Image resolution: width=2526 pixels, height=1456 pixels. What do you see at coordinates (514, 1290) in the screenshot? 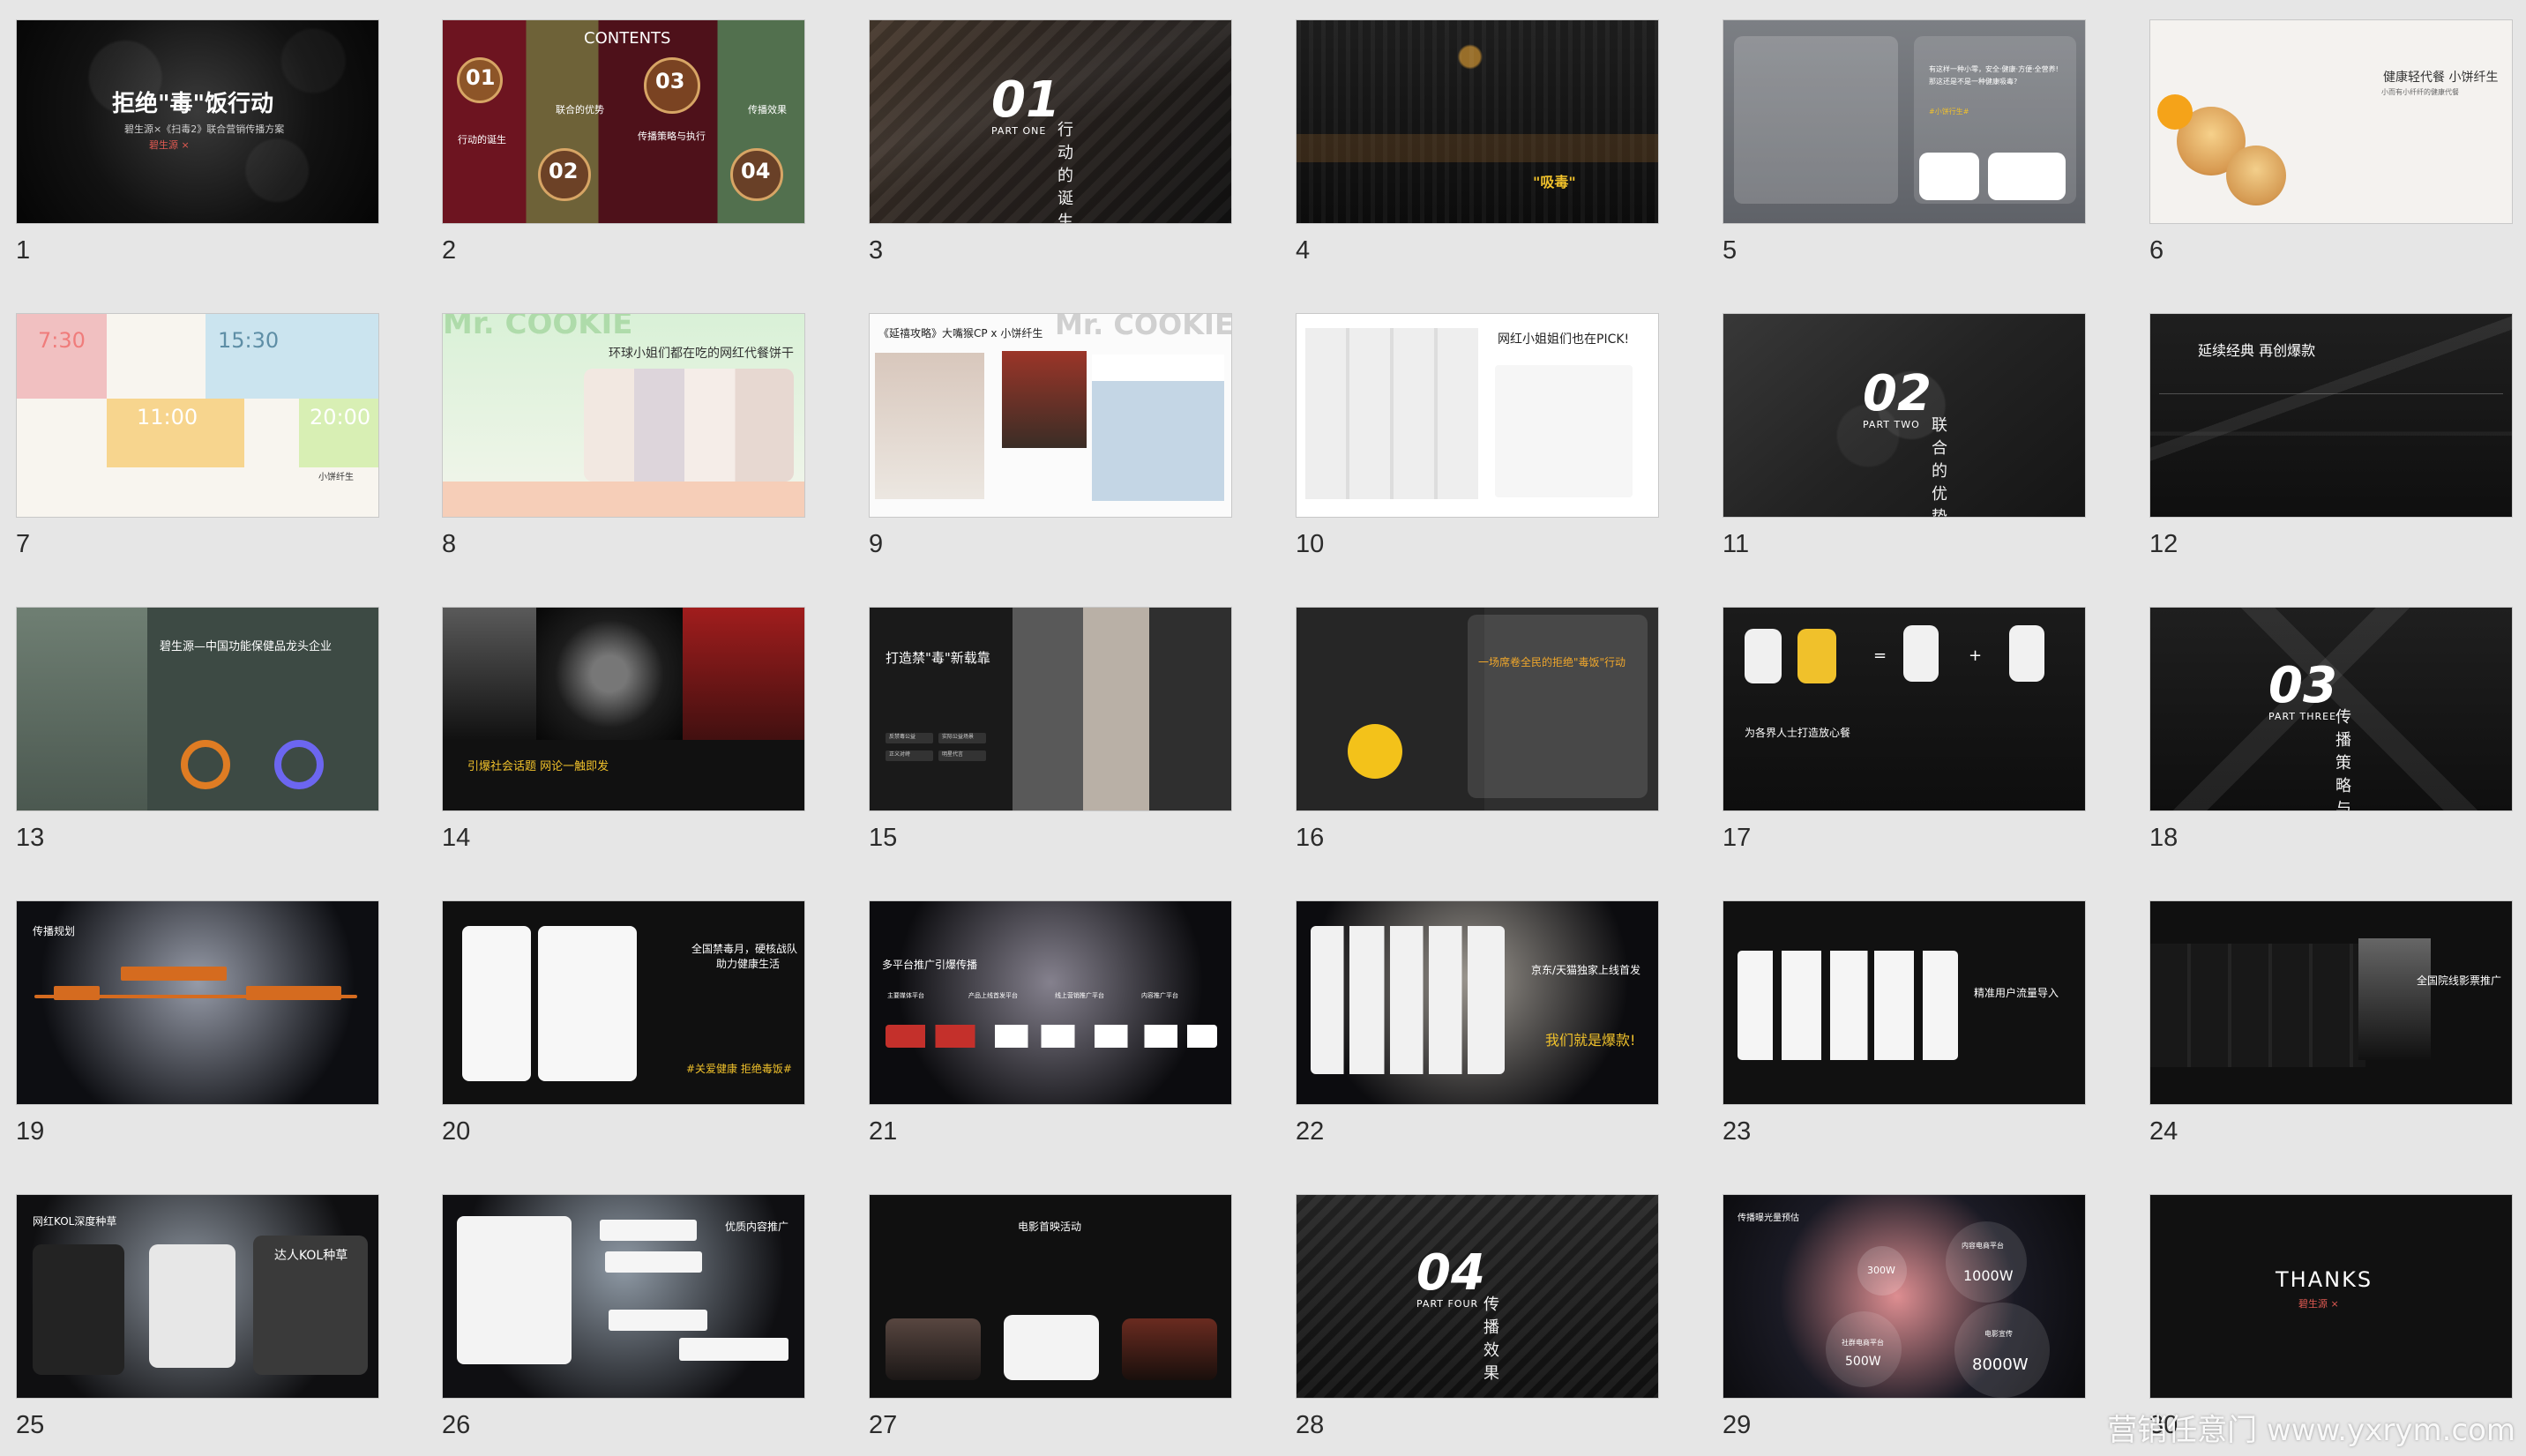
I see `slide-26-phone` at bounding box center [514, 1290].